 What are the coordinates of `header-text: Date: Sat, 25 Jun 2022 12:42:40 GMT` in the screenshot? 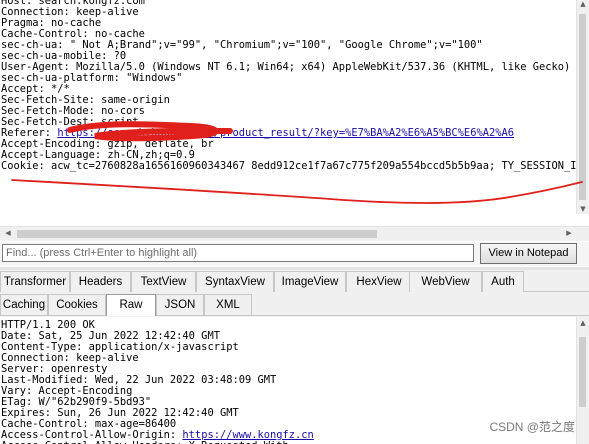 It's located at (110, 336).